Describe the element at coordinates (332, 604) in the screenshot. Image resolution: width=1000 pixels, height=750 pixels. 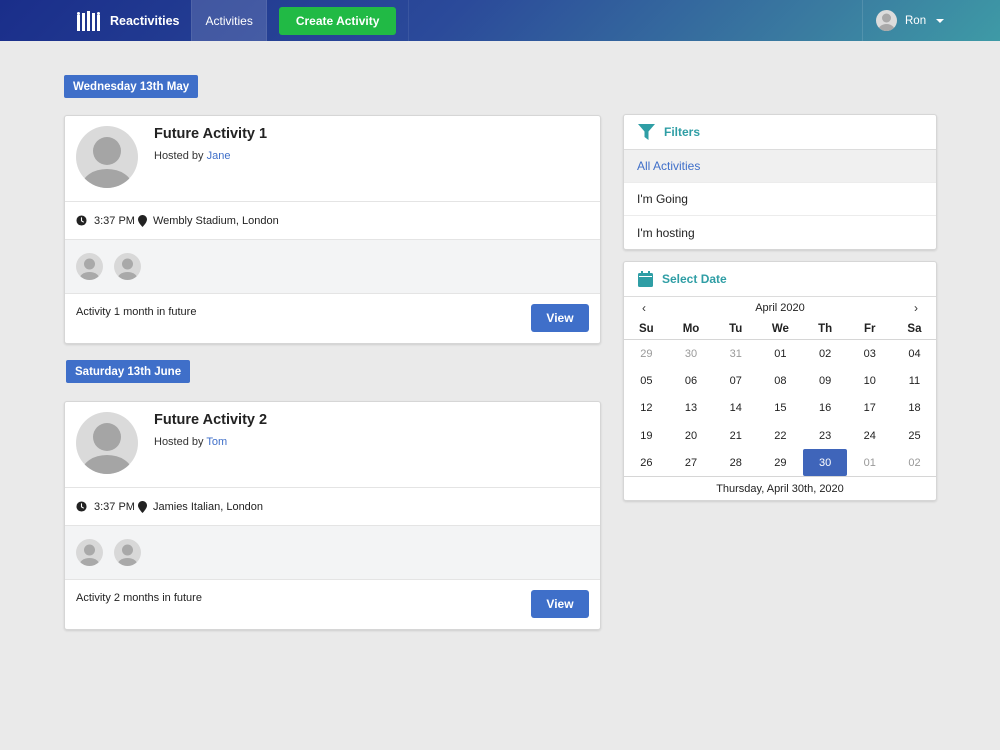
I see `activity-footer: Activity 2 months in future View` at that location.